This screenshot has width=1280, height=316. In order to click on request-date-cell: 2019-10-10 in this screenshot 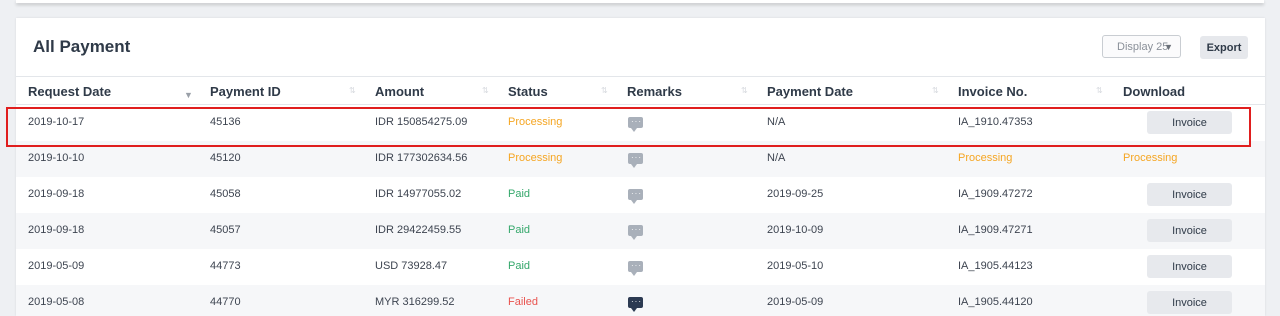, I will do `click(56, 158)`.